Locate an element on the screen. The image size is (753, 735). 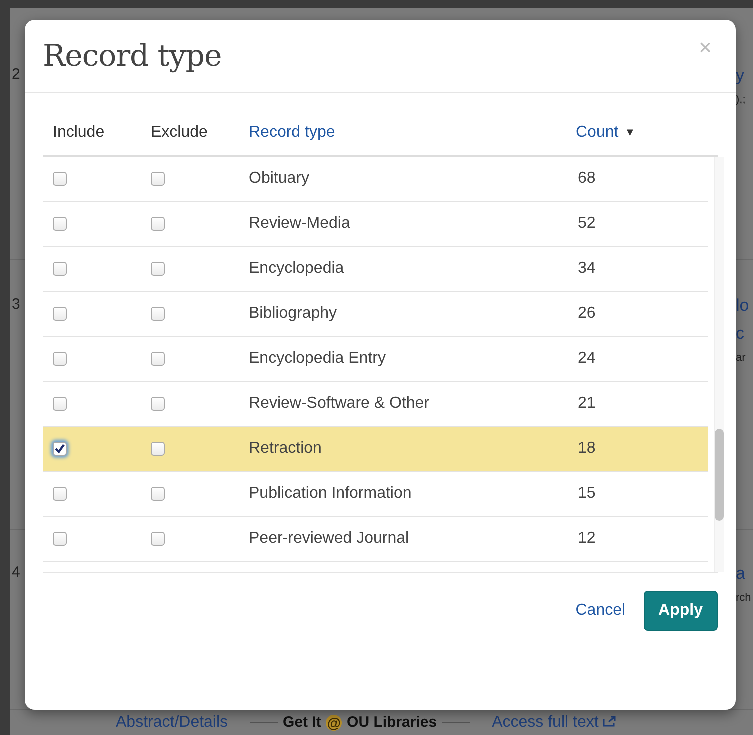
sort-column-header: Count ▼ is located at coordinates (641, 133).